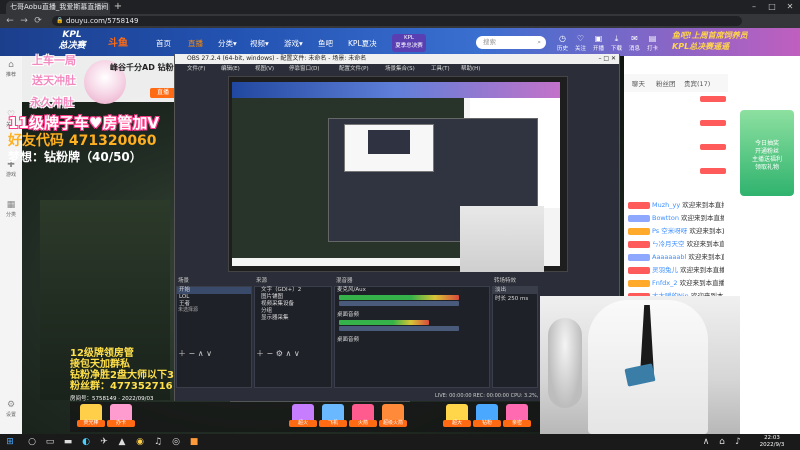 The width and height of the screenshot is (800, 450). I want to click on tab-chat: 聊天, so click(638, 83).